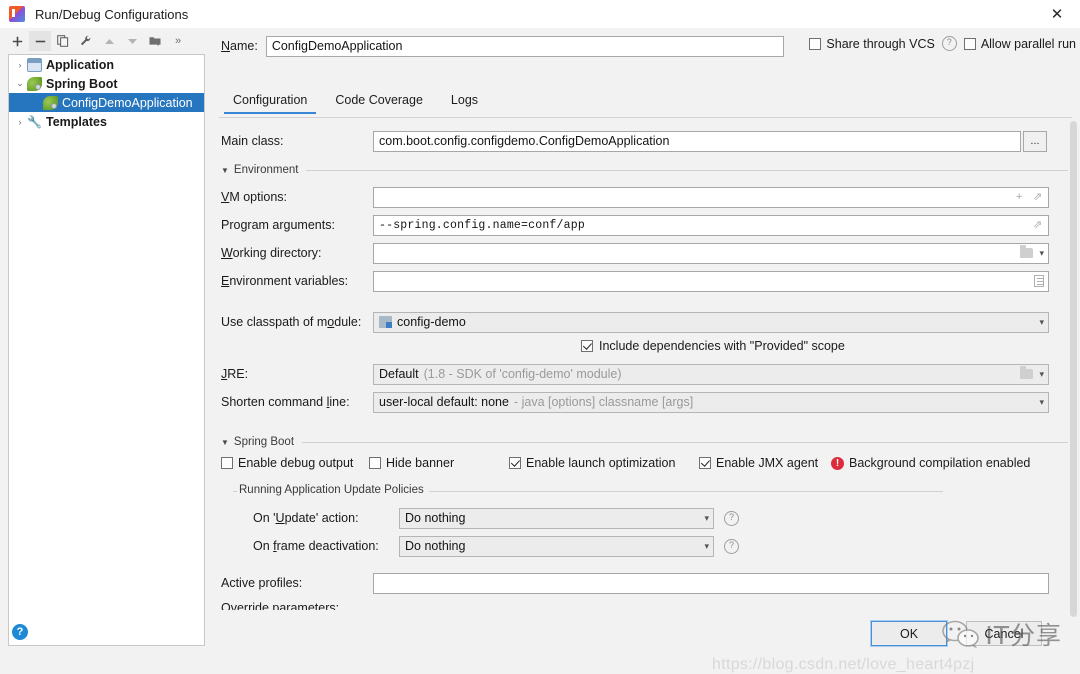 The height and width of the screenshot is (674, 1080). I want to click on background-compilation-warning: ! Background compilation enabled, so click(930, 463).